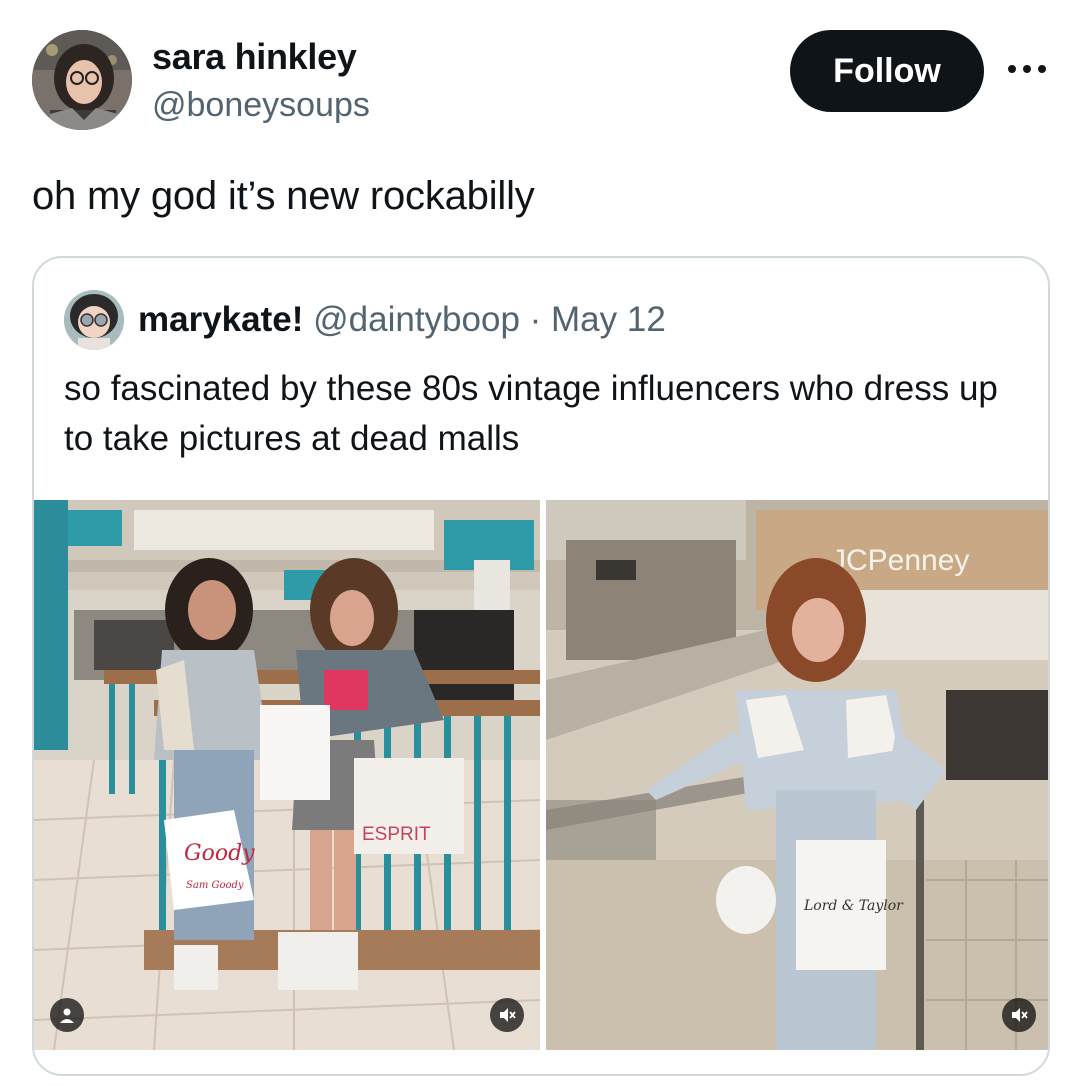  Describe the element at coordinates (67, 1015) in the screenshot. I see `user-tag-icon` at that location.